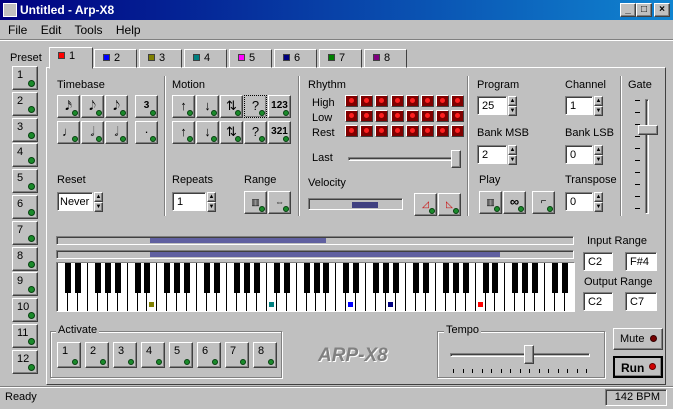 This screenshot has width=673, height=409. Describe the element at coordinates (529, 354) in the screenshot. I see `tempo-thumb` at that location.